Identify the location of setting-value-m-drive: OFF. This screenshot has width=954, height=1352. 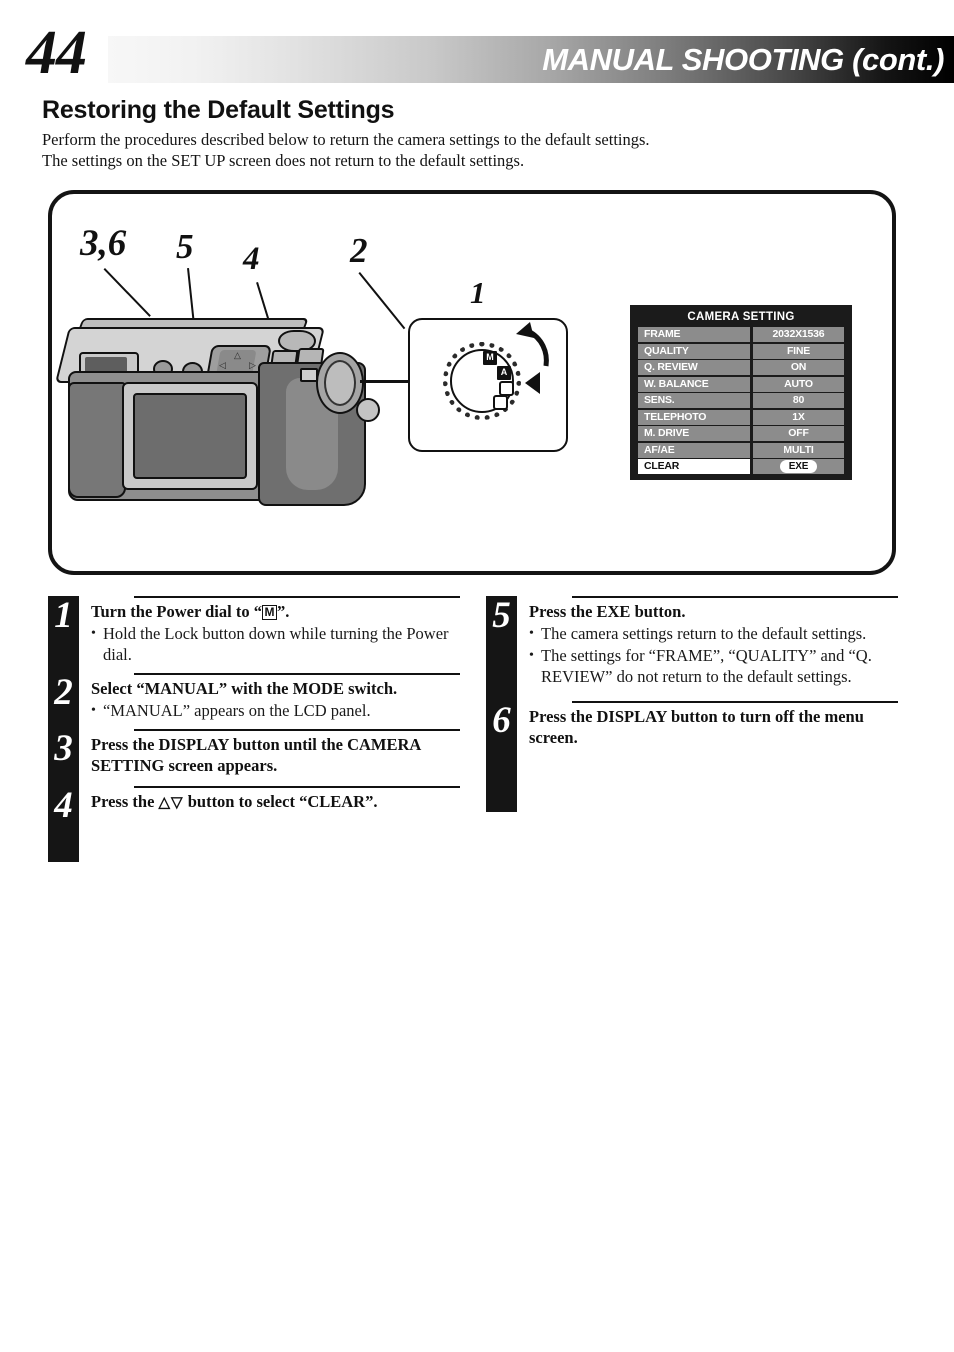
(798, 433).